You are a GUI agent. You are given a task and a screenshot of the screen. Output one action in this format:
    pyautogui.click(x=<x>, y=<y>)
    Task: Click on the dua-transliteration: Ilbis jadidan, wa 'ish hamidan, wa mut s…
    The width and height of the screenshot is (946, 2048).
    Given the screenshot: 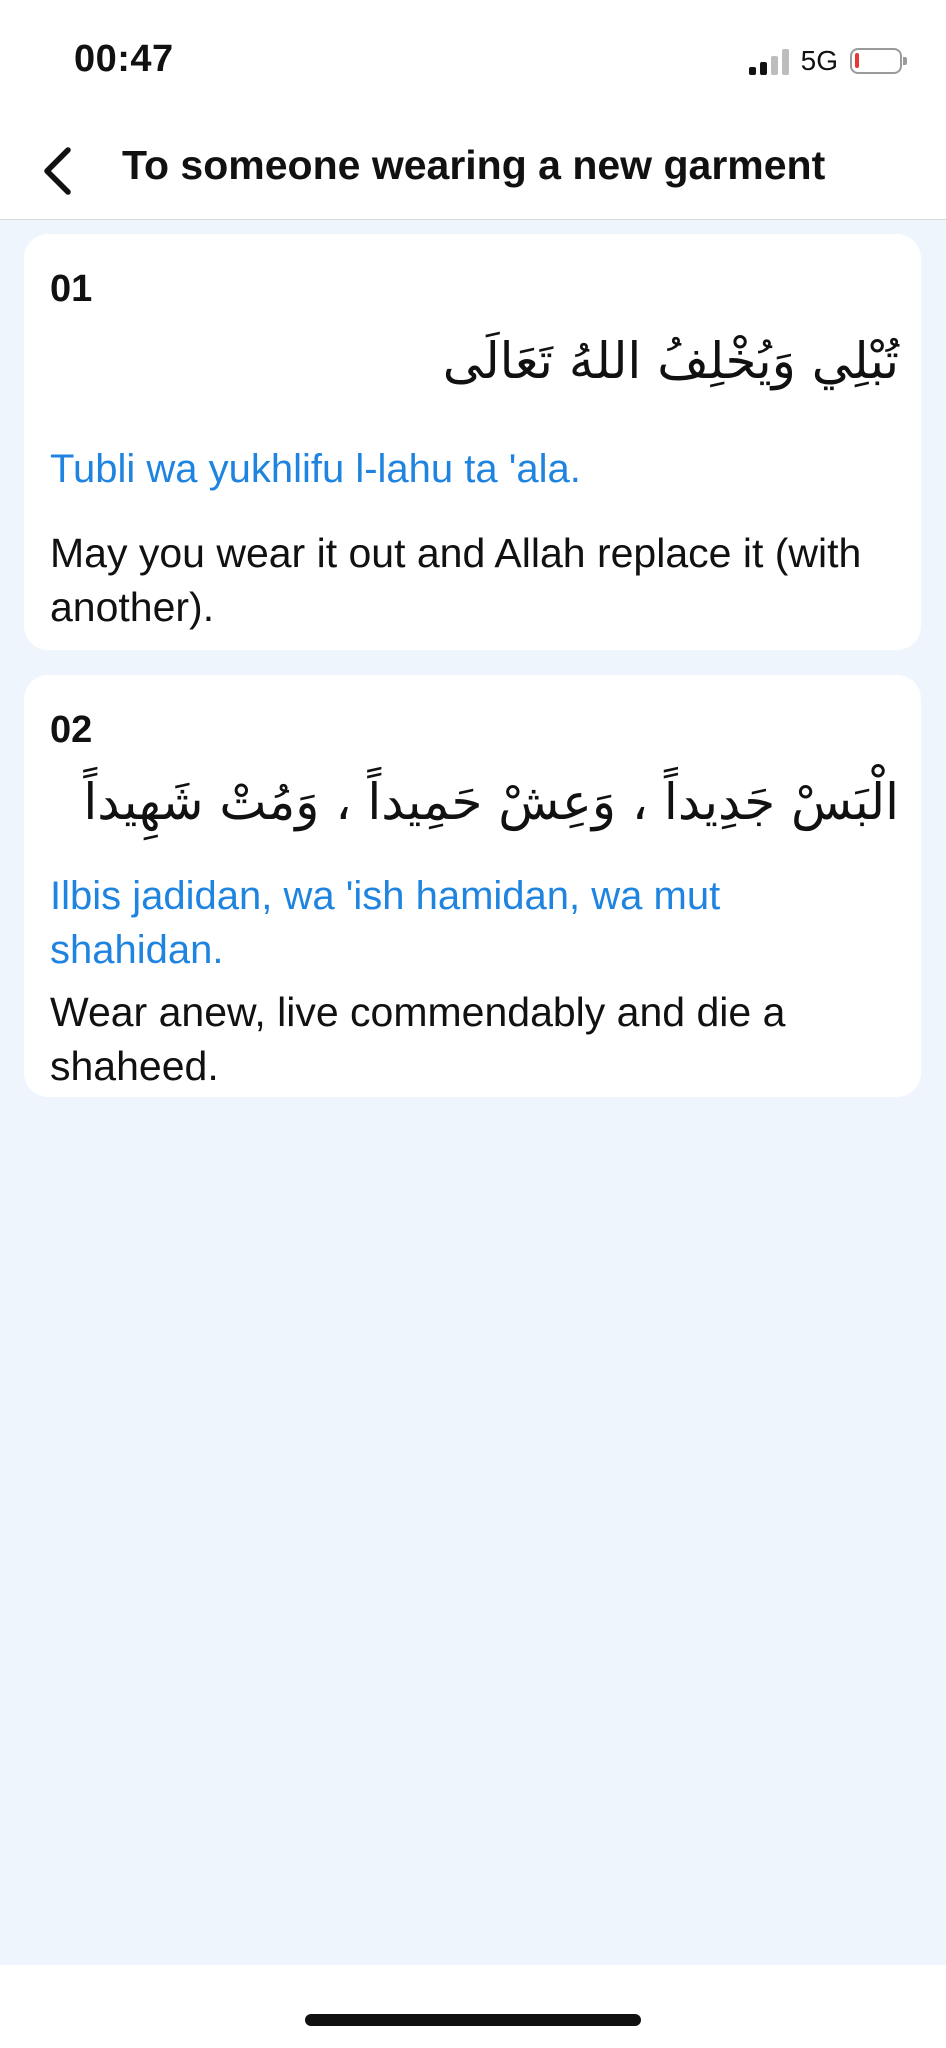 What is the action you would take?
    pyautogui.click(x=385, y=923)
    